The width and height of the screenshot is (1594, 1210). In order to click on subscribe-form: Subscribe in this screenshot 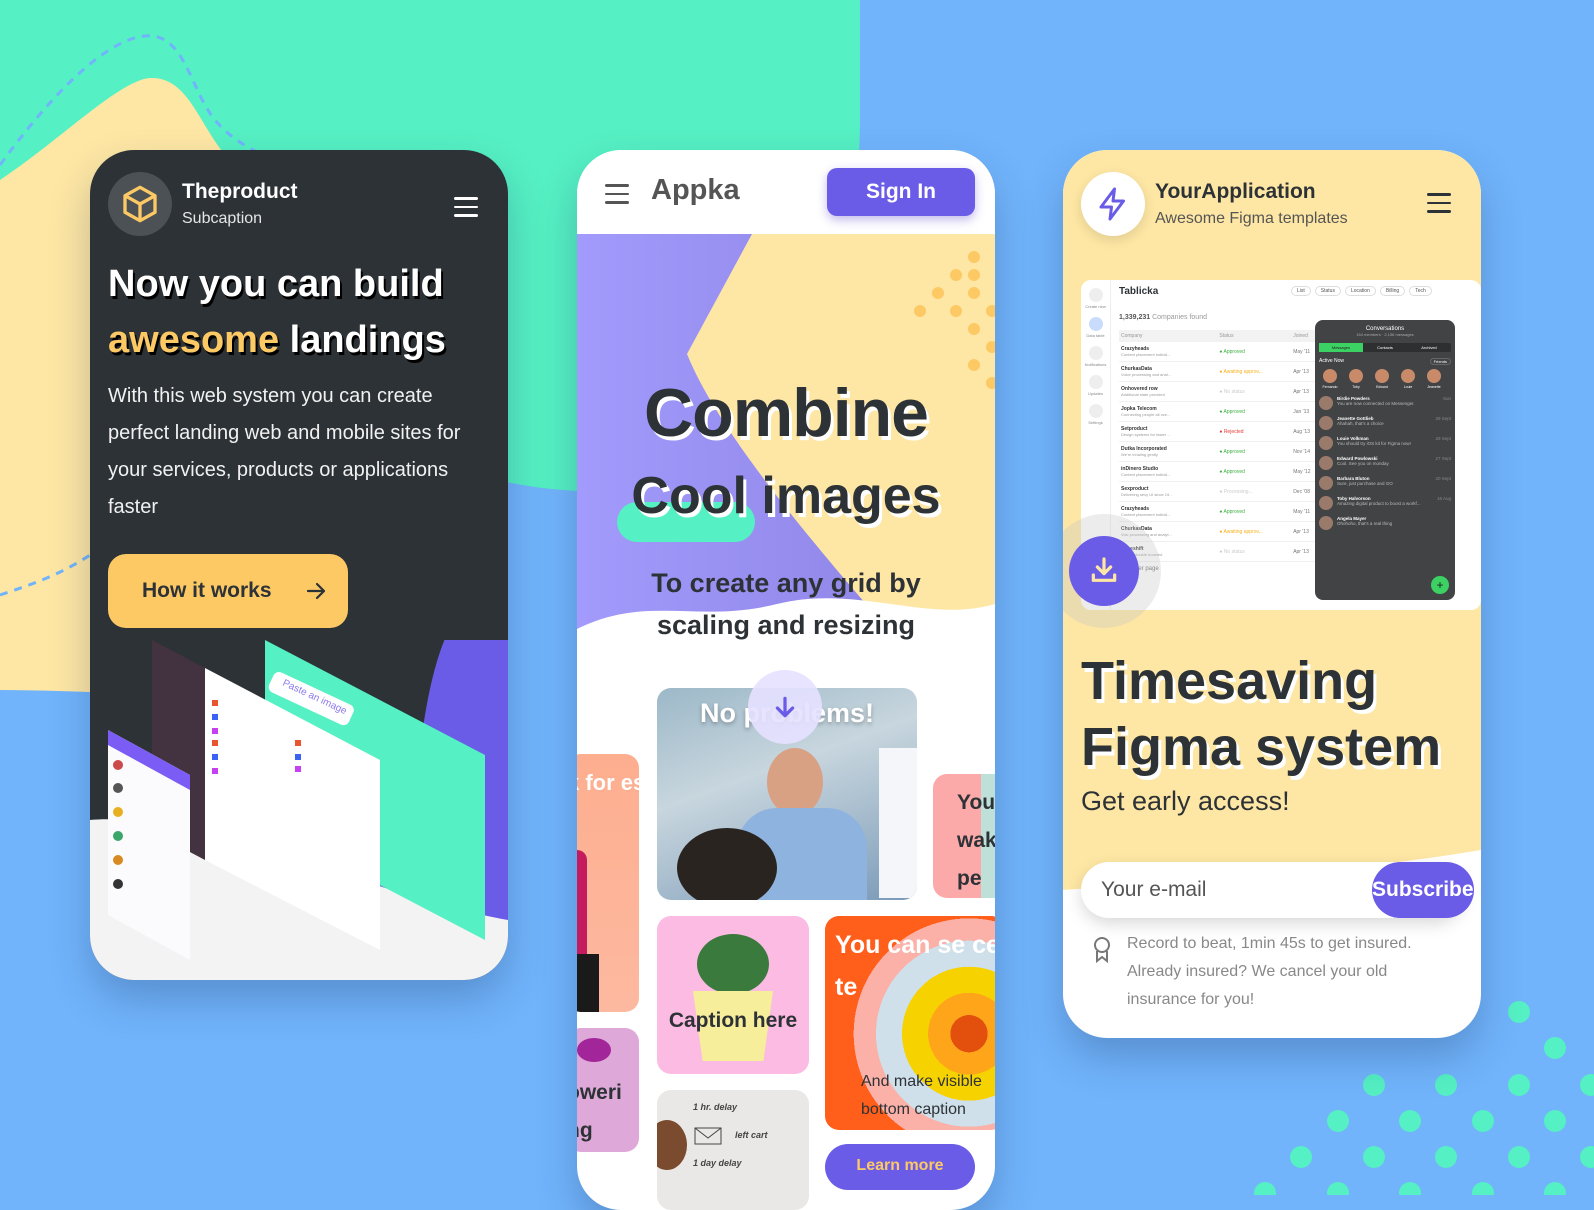, I will do `click(1277, 890)`.